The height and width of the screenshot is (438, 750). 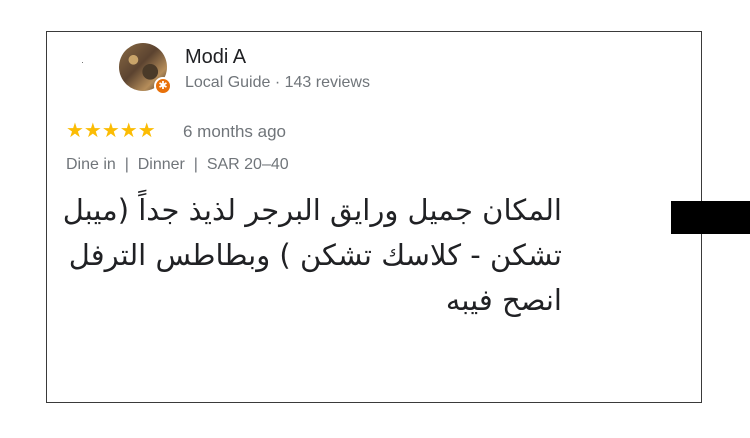 What do you see at coordinates (177, 164) in the screenshot?
I see `visit-tags: Dine in | Dinner | SAR 20–40` at bounding box center [177, 164].